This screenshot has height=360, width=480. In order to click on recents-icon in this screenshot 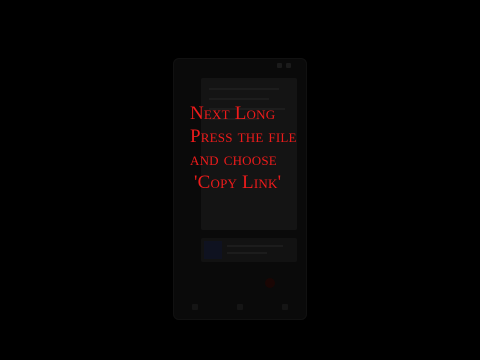, I will do `click(284, 307)`.